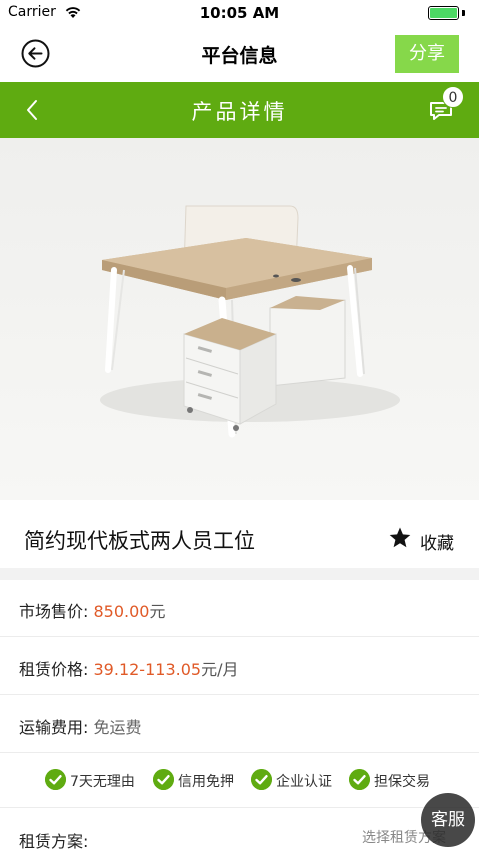 The width and height of the screenshot is (479, 853). I want to click on market-price-value: 850.00, so click(121, 611).